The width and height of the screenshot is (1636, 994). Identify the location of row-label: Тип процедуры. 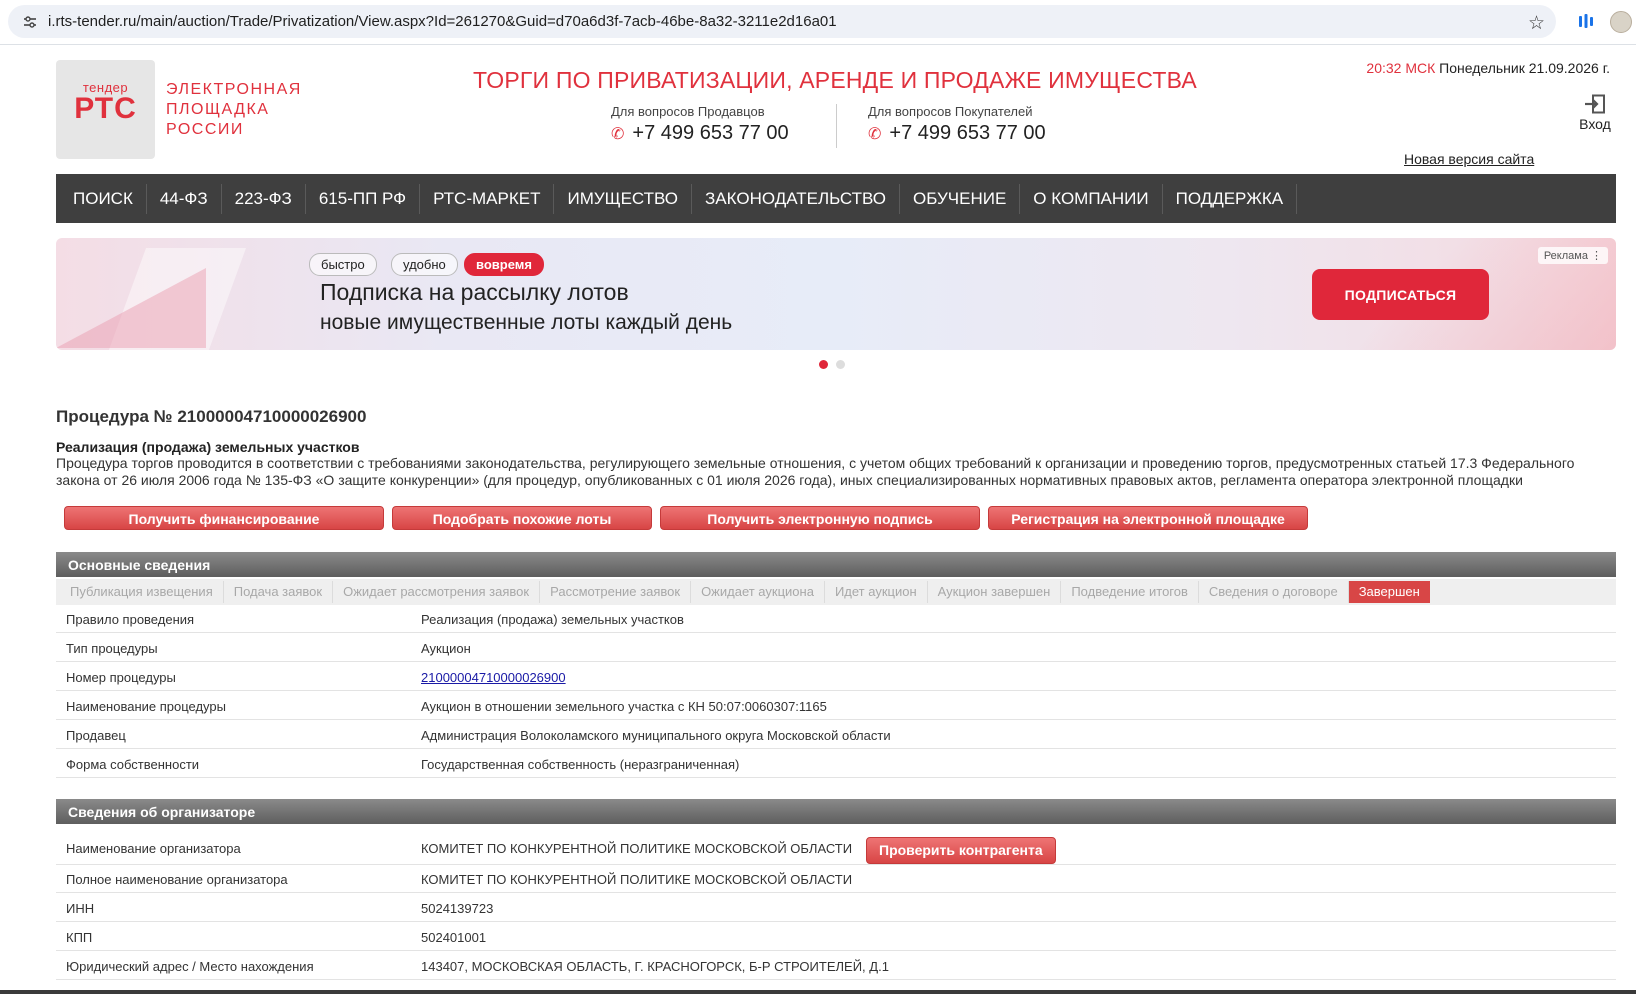
(112, 648).